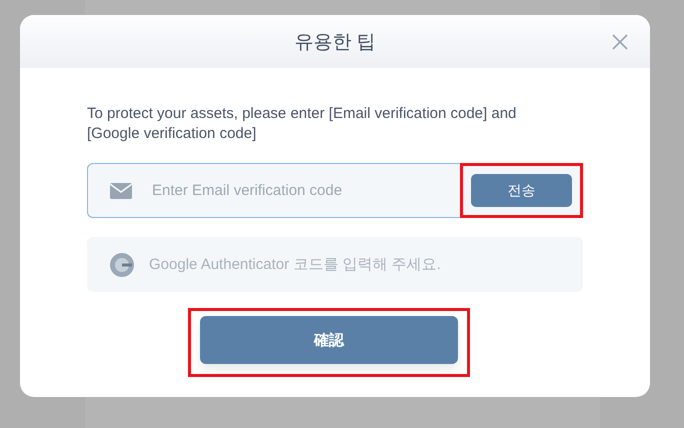 This screenshot has width=684, height=428. Describe the element at coordinates (329, 340) in the screenshot. I see `confirm-button: 確認` at that location.